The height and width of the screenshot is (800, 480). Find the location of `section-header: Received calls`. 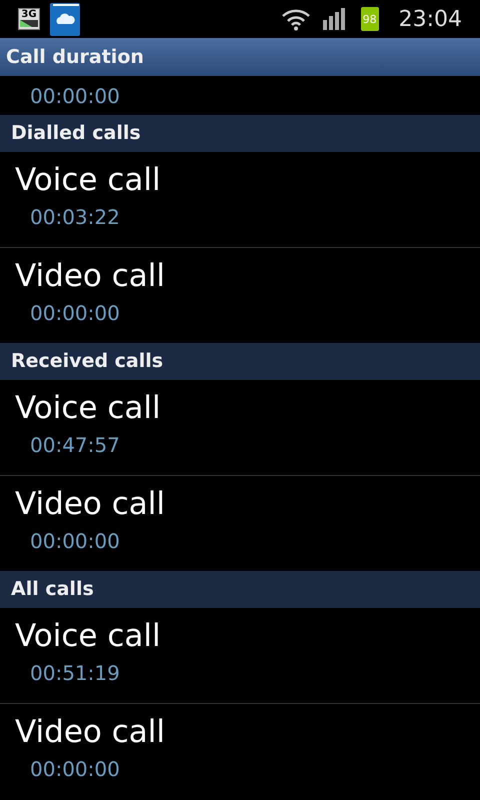

section-header: Received calls is located at coordinates (240, 361).